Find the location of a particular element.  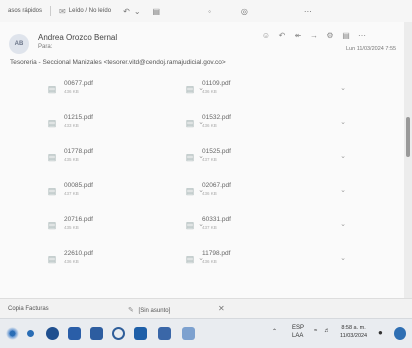

more-options-icon: ⋯ is located at coordinates (308, 11).